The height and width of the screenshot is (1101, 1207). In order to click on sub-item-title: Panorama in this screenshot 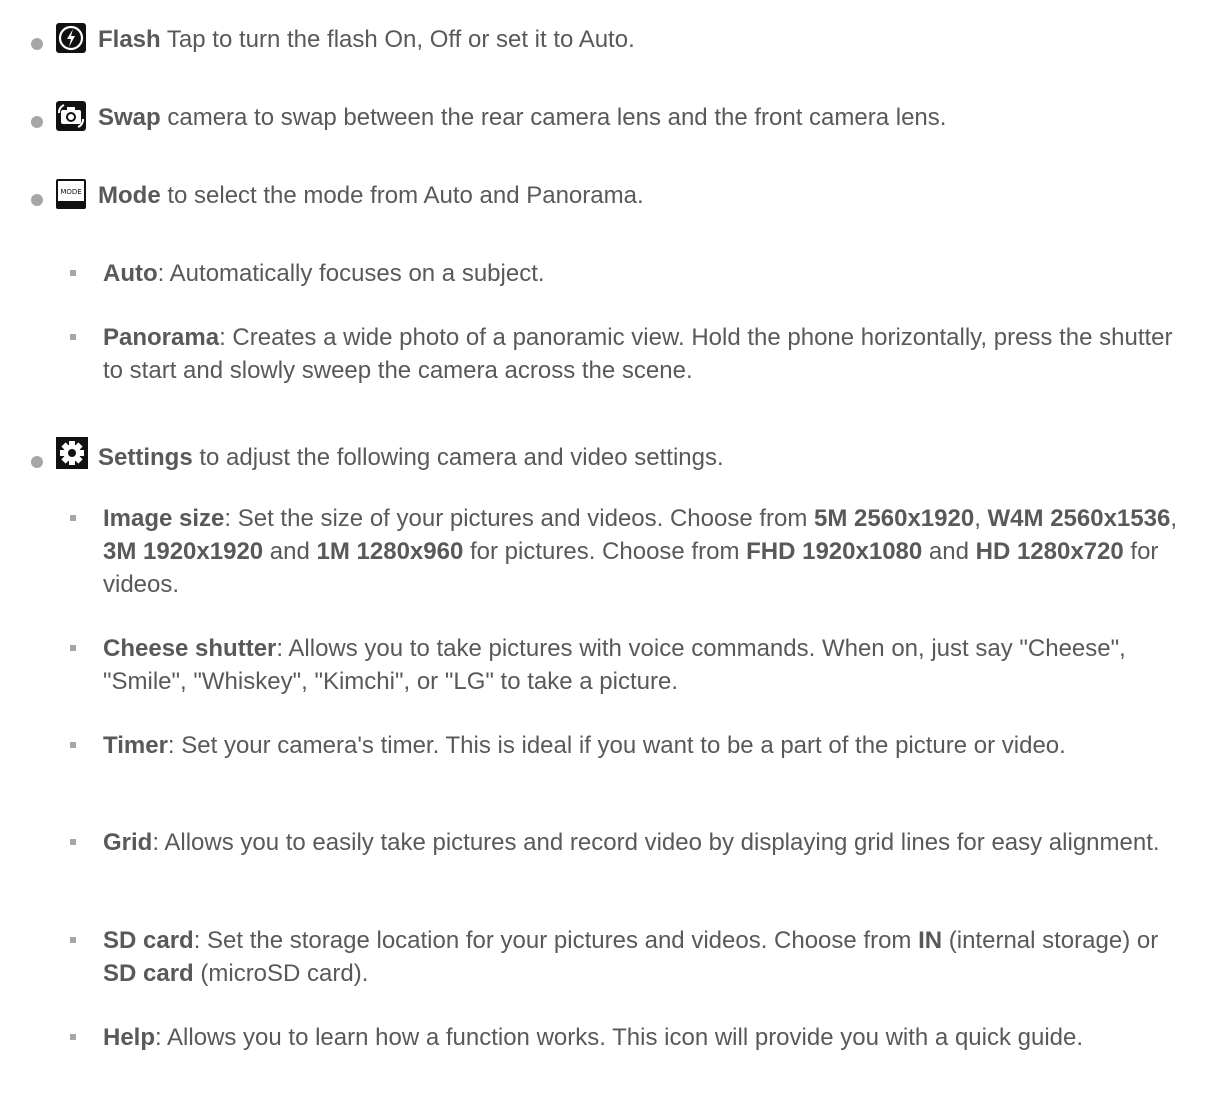, I will do `click(161, 337)`.